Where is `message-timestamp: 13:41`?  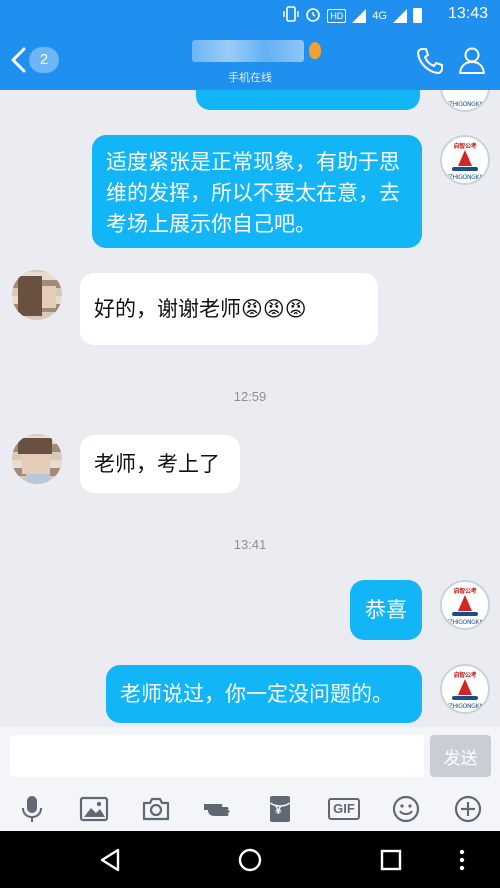
message-timestamp: 13:41 is located at coordinates (250, 544).